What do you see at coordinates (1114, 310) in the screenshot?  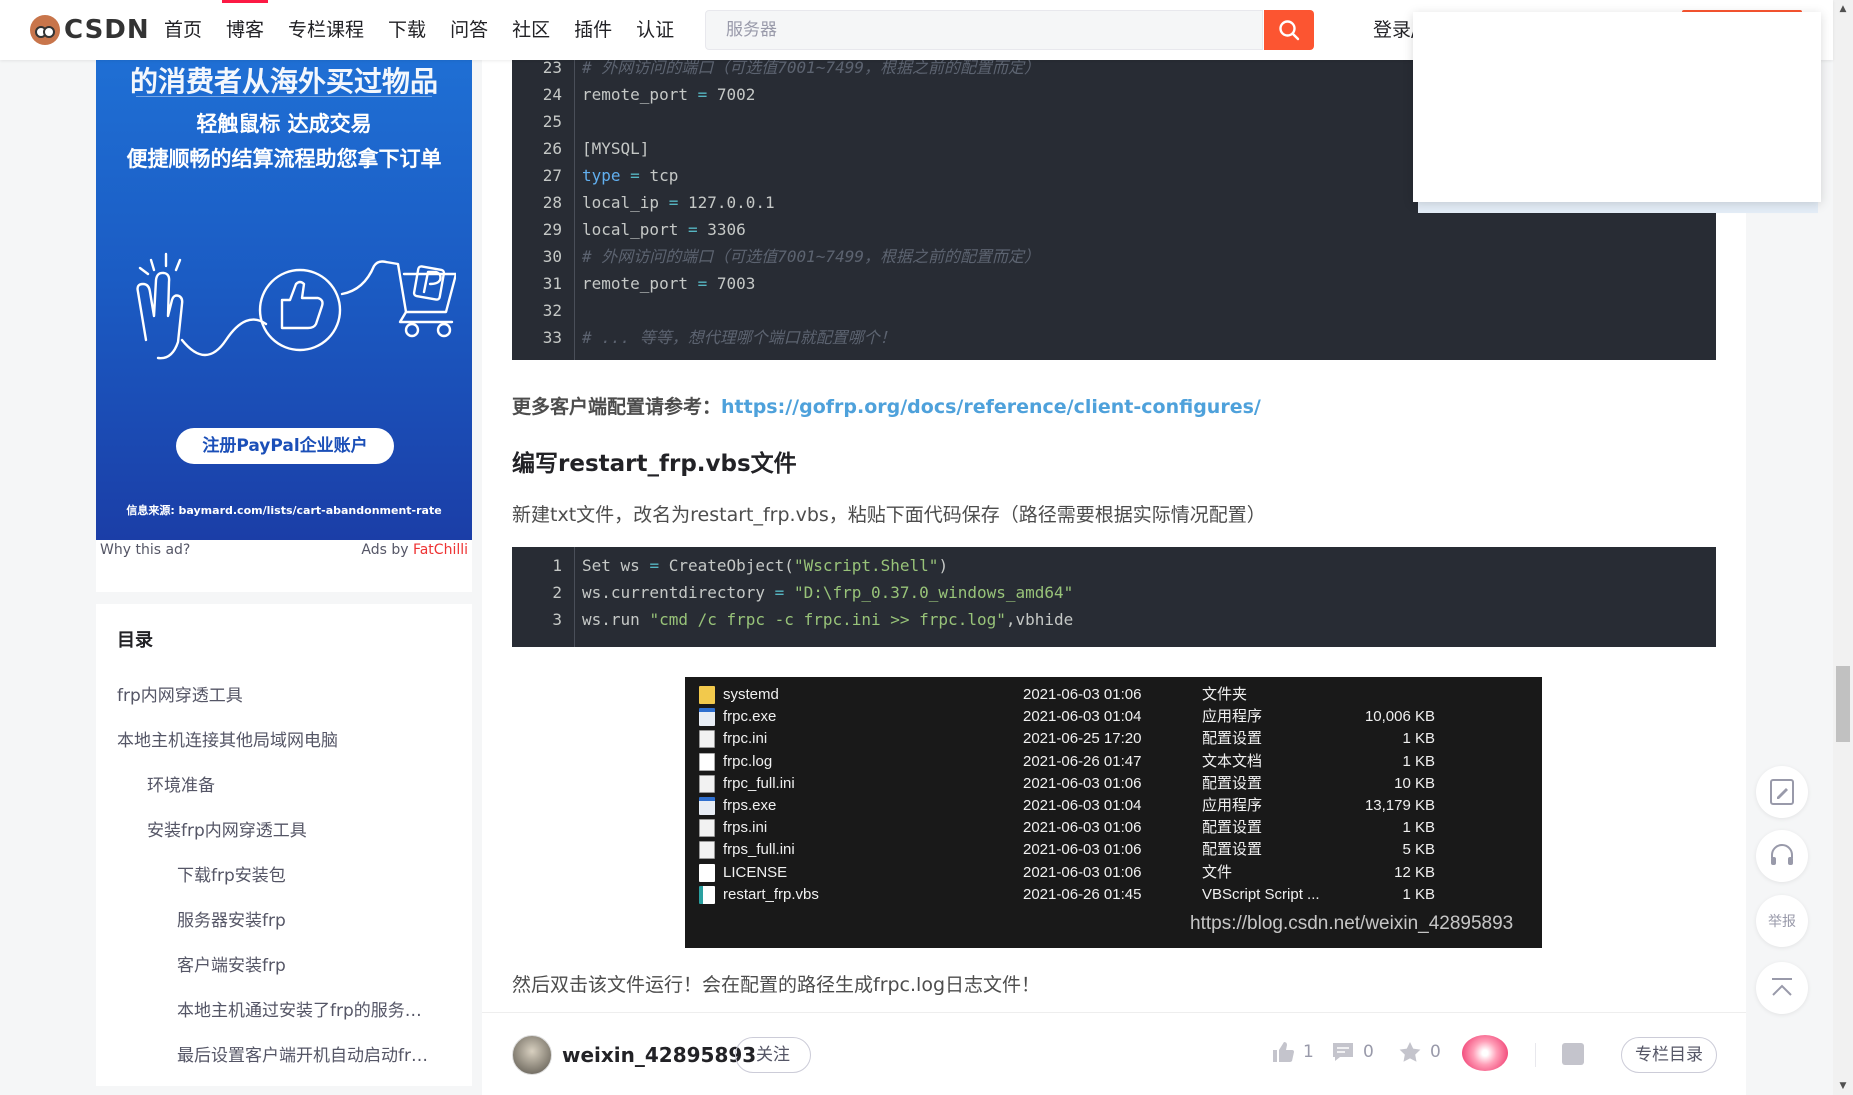 I see `code-line: 32` at bounding box center [1114, 310].